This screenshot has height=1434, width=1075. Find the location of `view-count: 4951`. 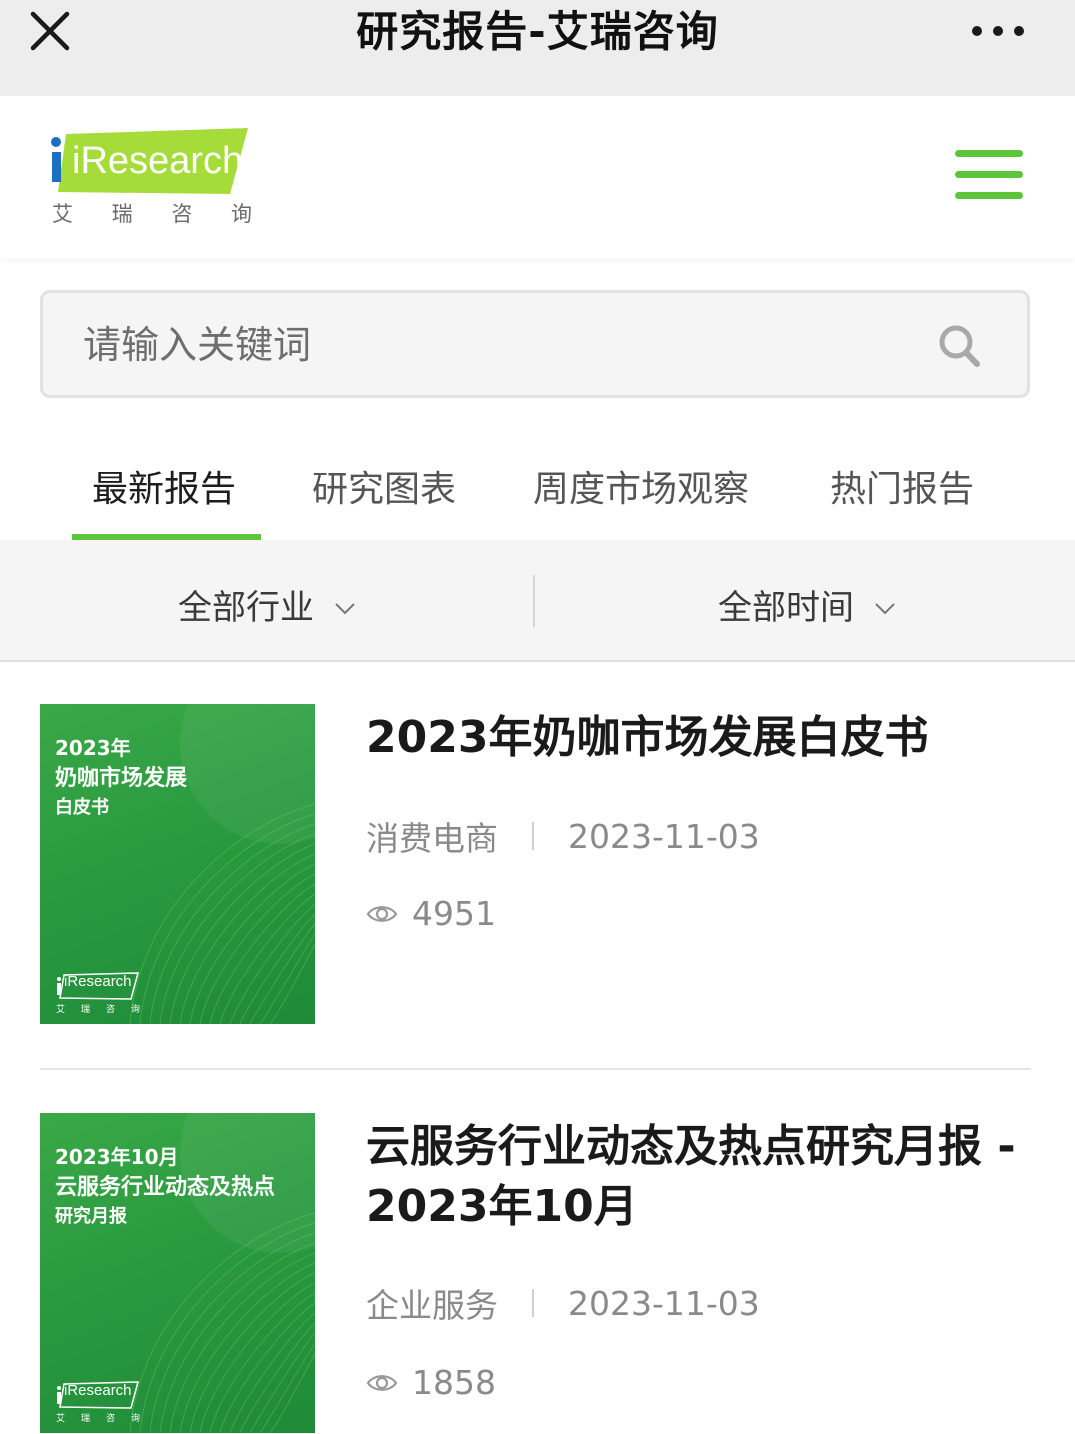

view-count: 4951 is located at coordinates (454, 913).